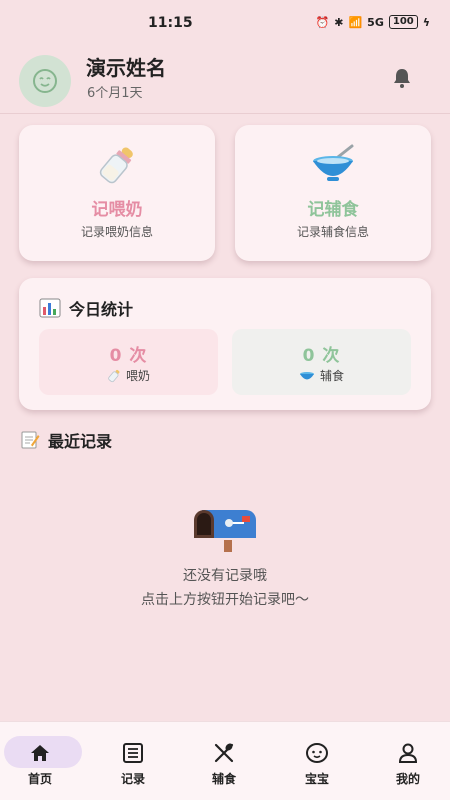  What do you see at coordinates (101, 309) in the screenshot?
I see `today-stats-title: 今日统计` at bounding box center [101, 309].